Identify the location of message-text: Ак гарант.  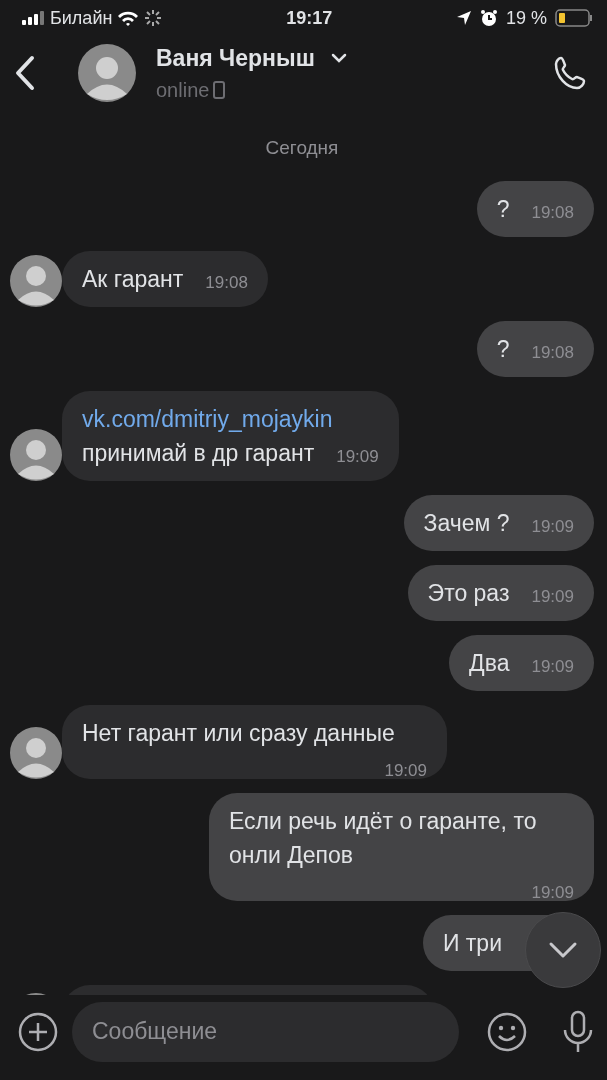
(133, 279).